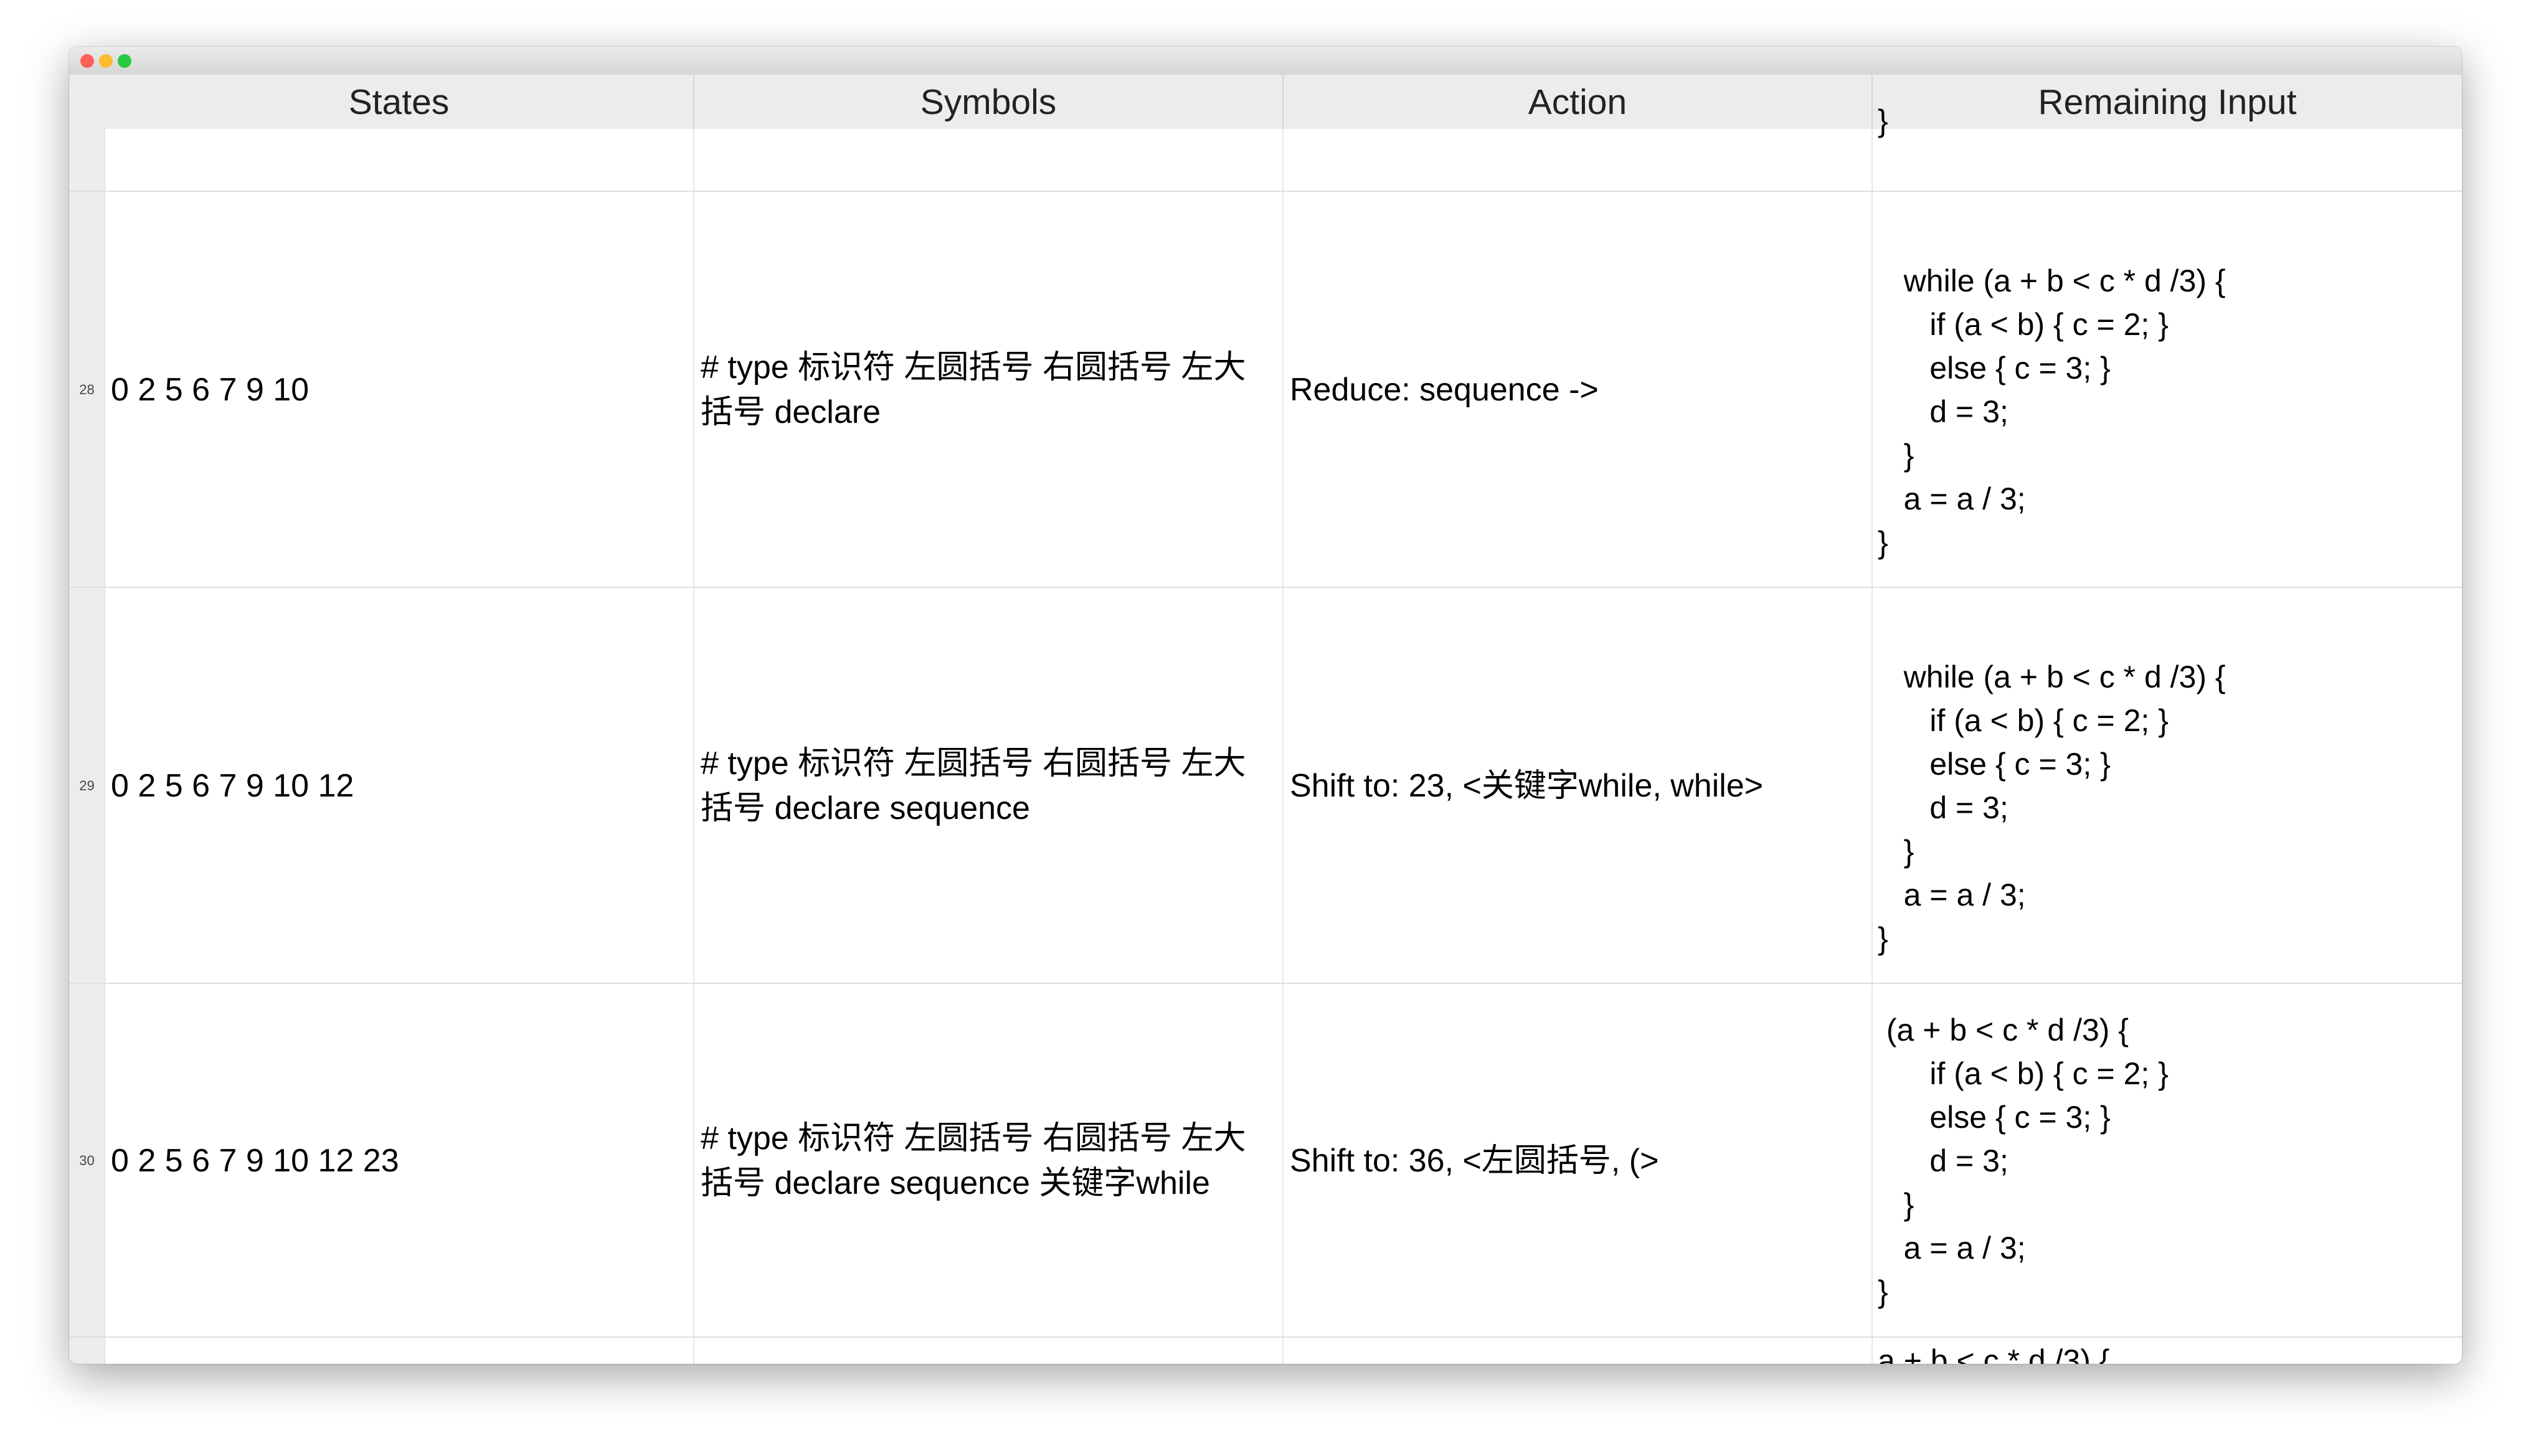 The height and width of the screenshot is (1456, 2531). I want to click on states-cell: 0 2 5 6 7 9 10 12 23, so click(399, 1161).